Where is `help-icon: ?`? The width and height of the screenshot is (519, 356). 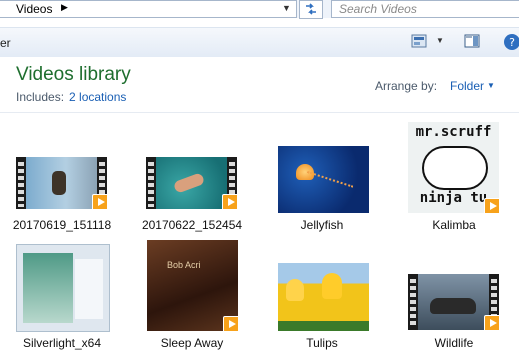
help-icon: ? is located at coordinates (509, 42).